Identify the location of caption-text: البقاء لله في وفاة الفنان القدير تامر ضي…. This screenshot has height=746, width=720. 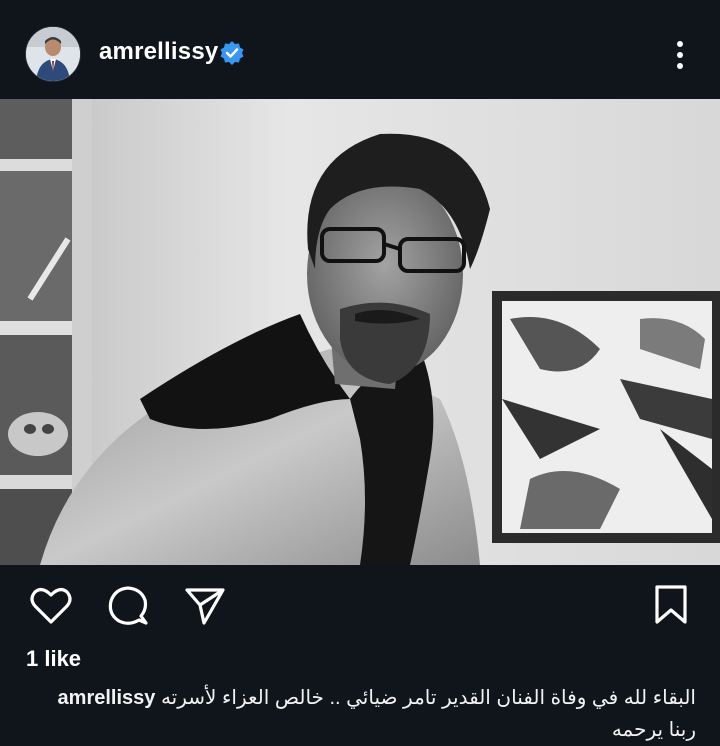
(428, 698).